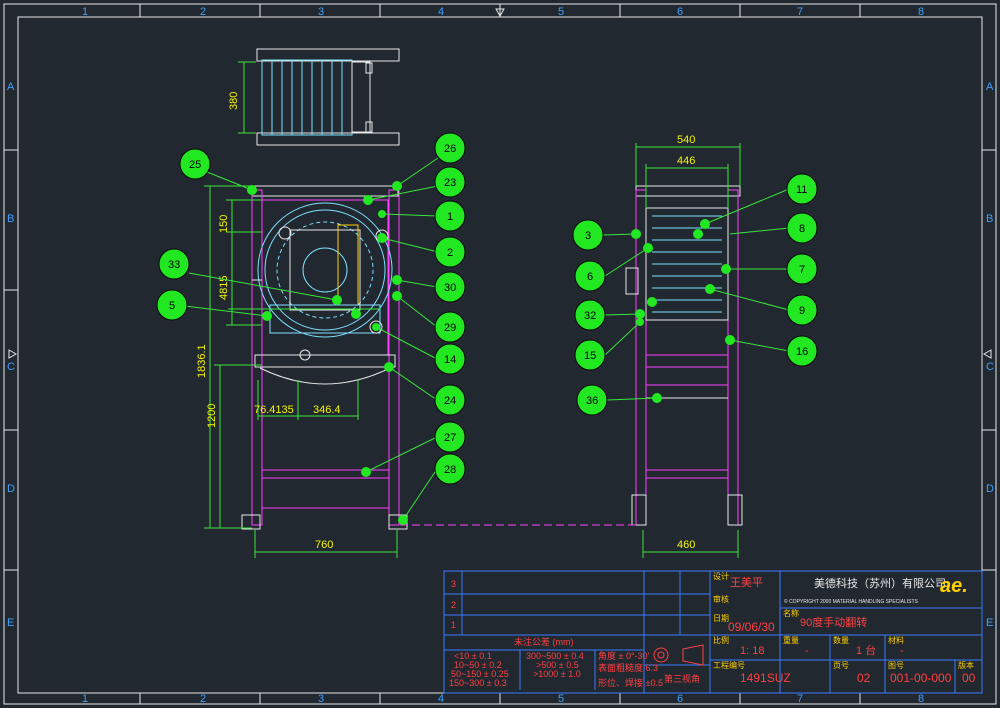 The height and width of the screenshot is (708, 1000). I want to click on grid-col-8: 8, so click(921, 12).